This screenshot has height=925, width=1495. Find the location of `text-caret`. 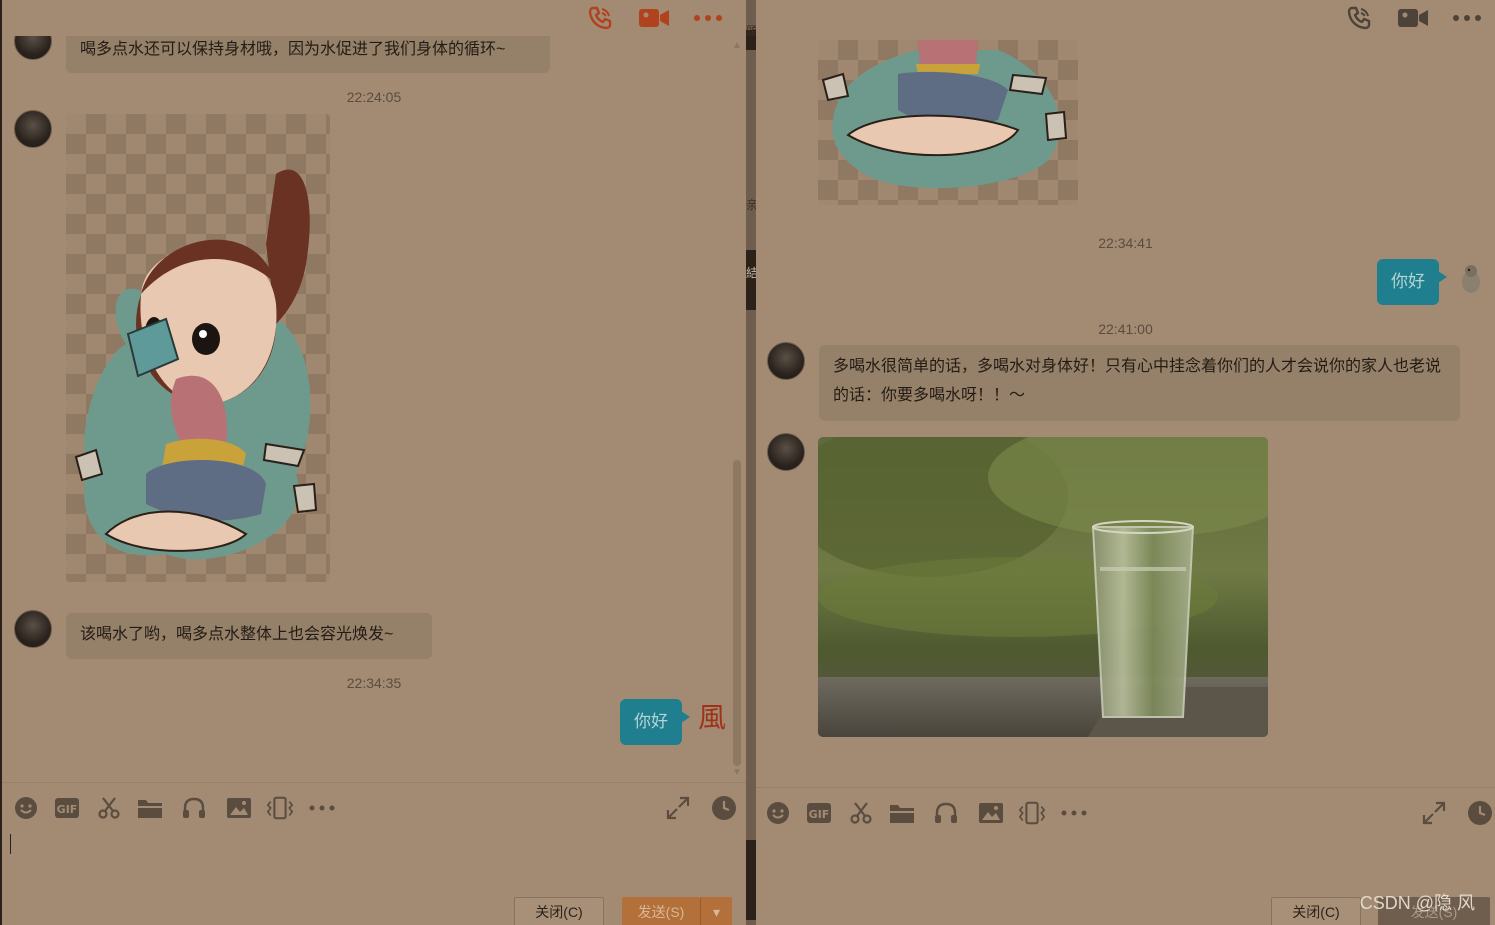

text-caret is located at coordinates (10, 844).